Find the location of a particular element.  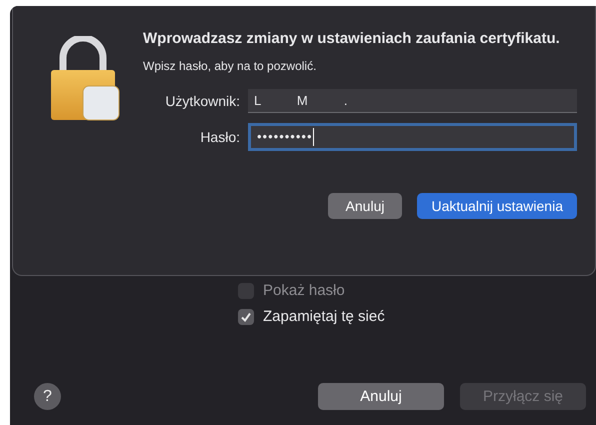

field-label: Użytkownik: is located at coordinates (202, 101).